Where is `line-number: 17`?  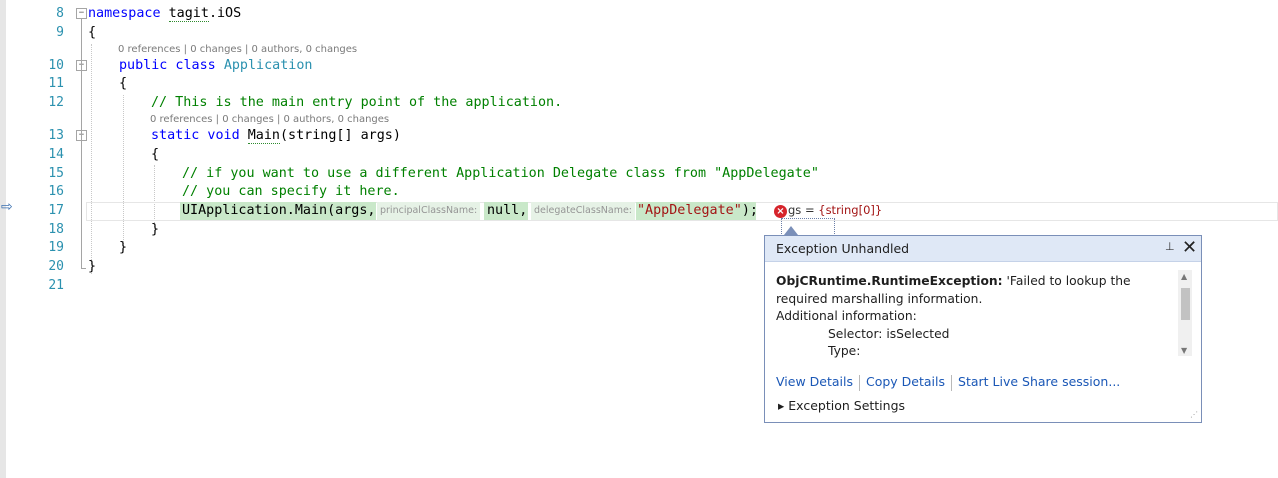 line-number: 17 is located at coordinates (56, 210).